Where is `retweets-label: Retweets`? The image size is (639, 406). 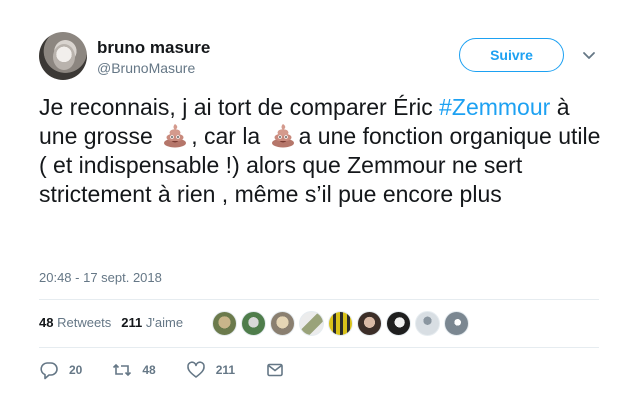
retweets-label: Retweets is located at coordinates (84, 322).